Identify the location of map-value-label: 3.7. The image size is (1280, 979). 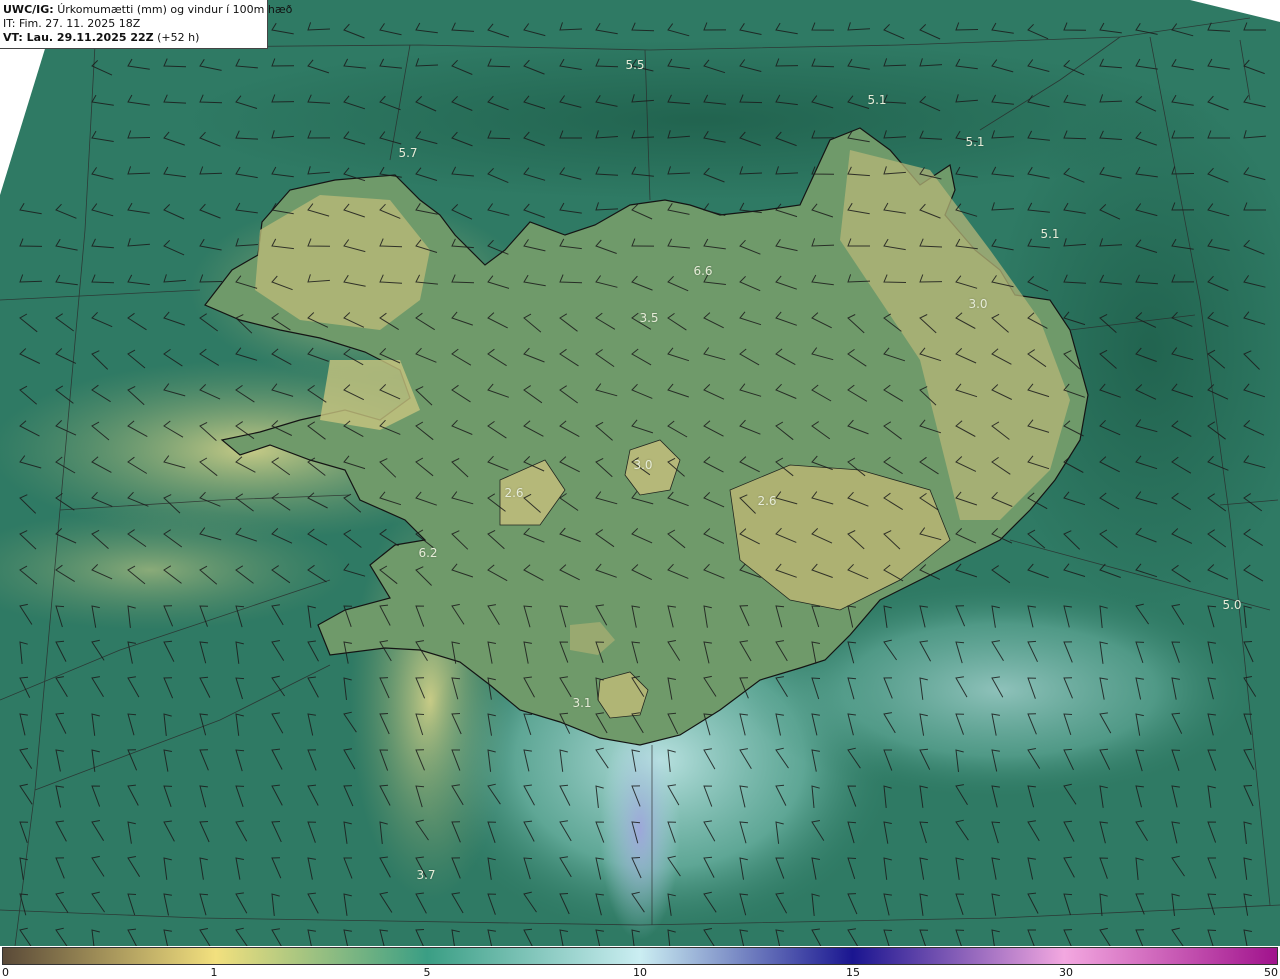
(426, 875).